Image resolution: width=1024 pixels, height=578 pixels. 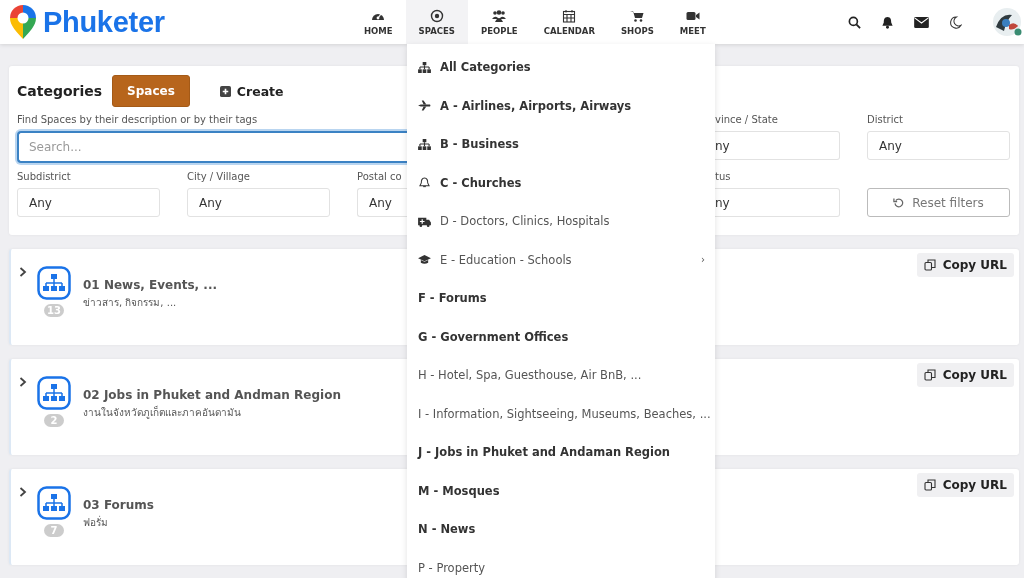 What do you see at coordinates (561, 336) in the screenshot?
I see `menu-item: G - Government Offices` at bounding box center [561, 336].